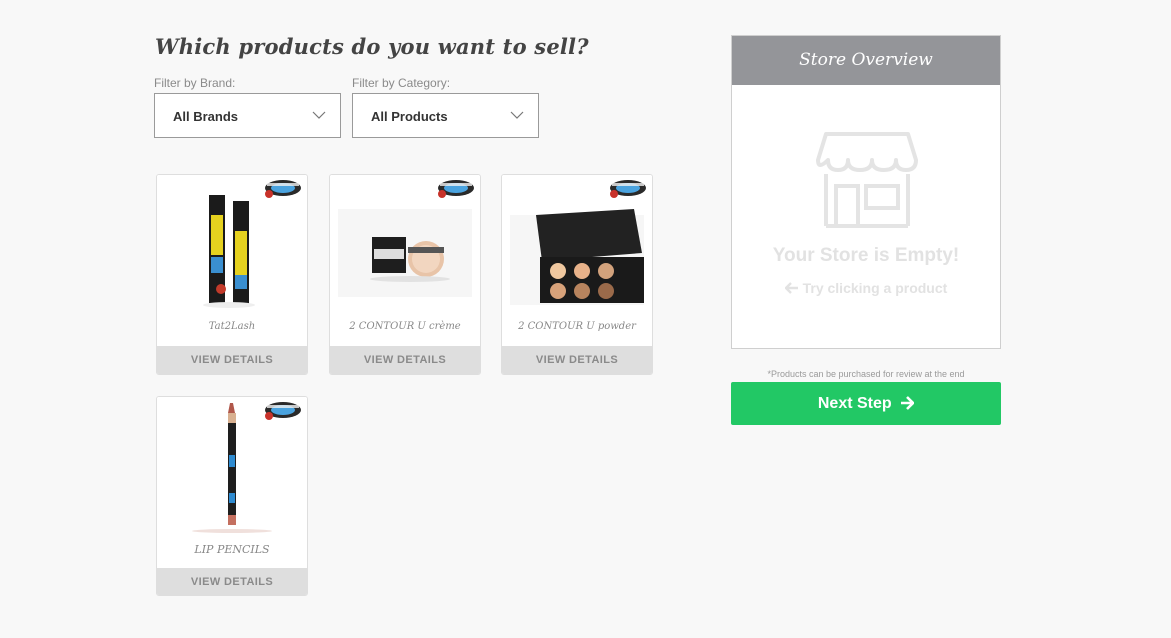 This screenshot has width=1171, height=638. I want to click on store-icon, so click(867, 180).